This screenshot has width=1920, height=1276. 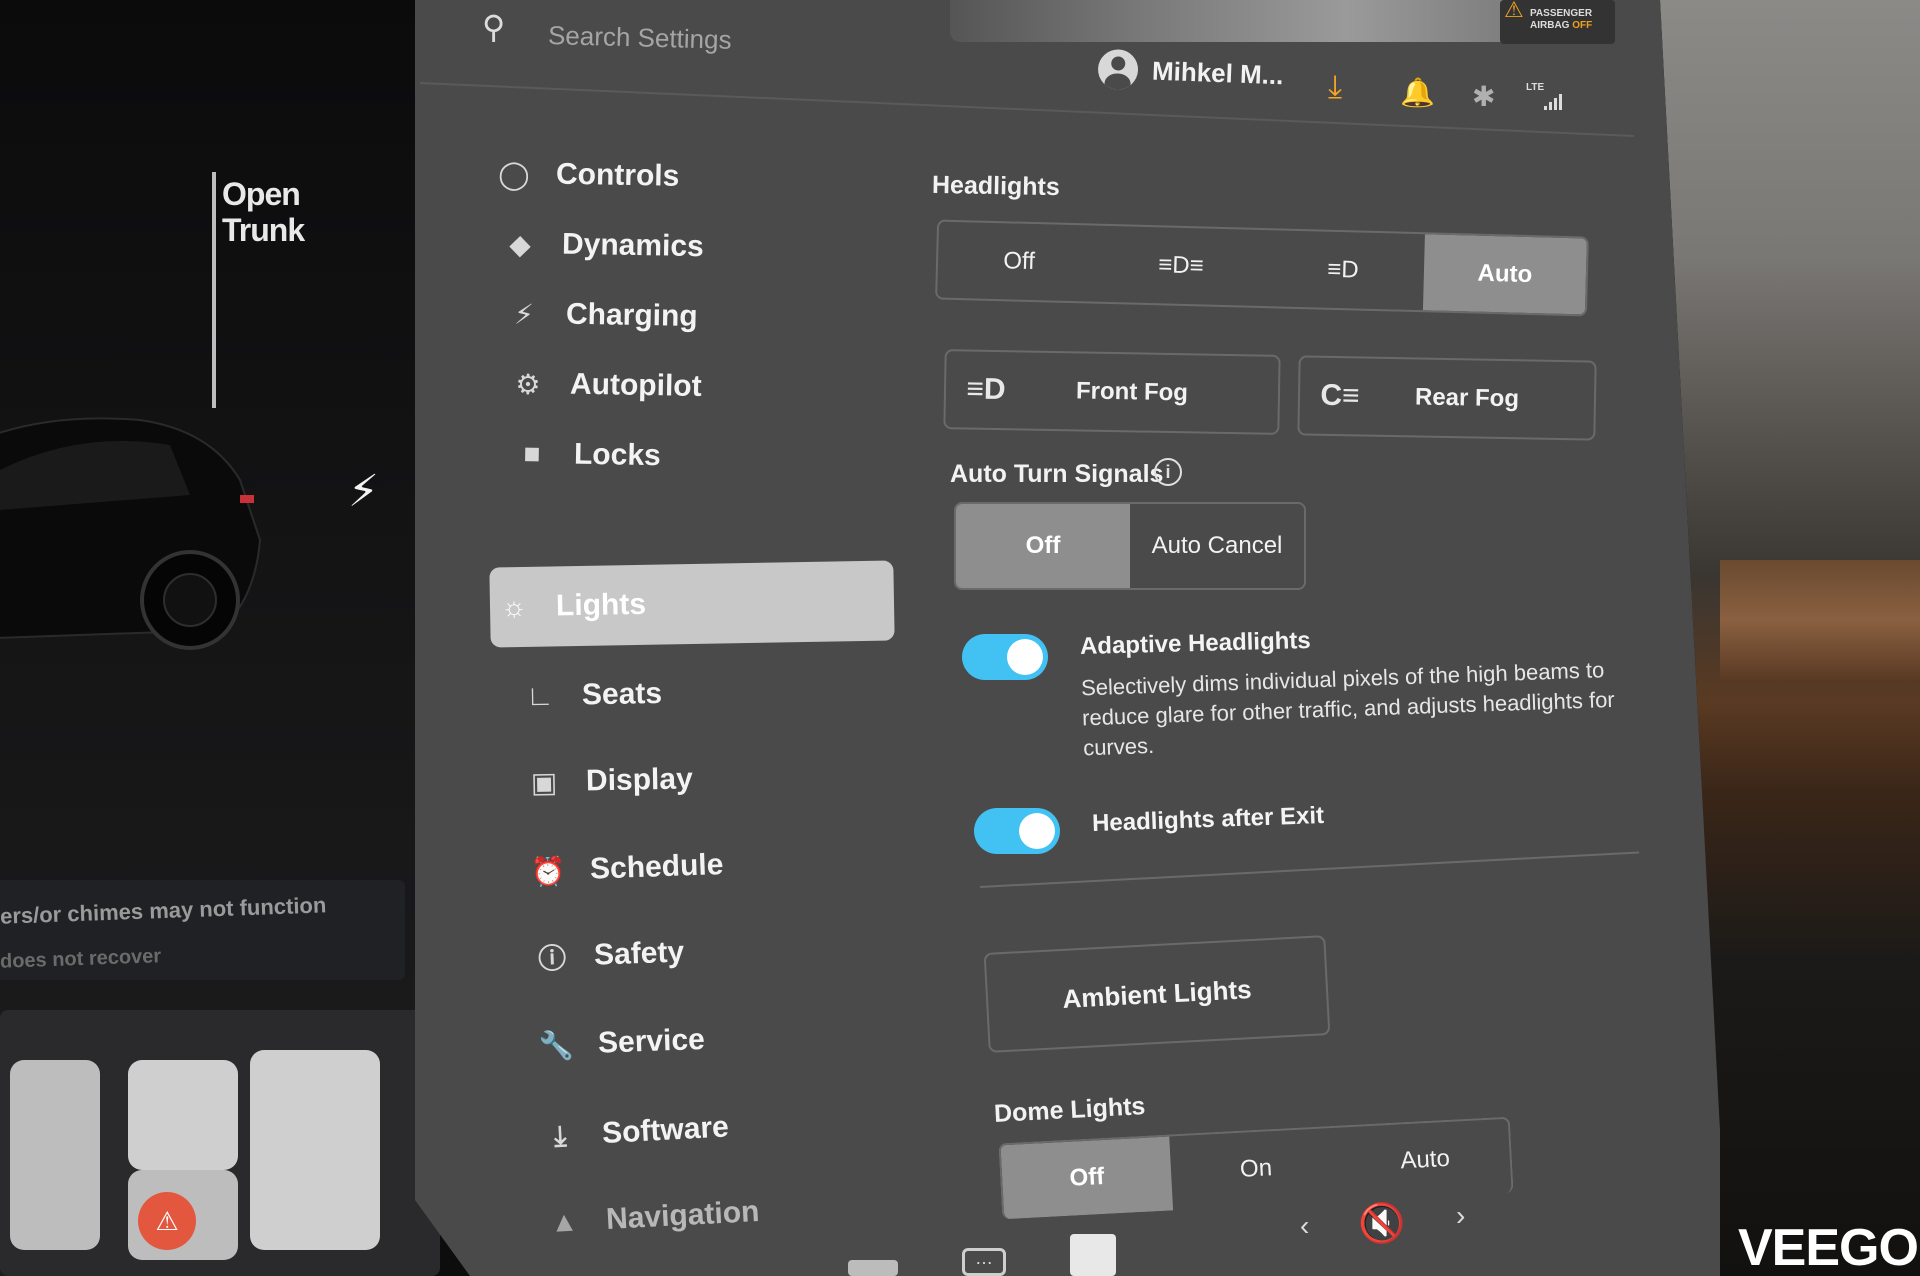 I want to click on auto-turn-signals-segmented-control: Off Auto Cancel, so click(x=1130, y=546).